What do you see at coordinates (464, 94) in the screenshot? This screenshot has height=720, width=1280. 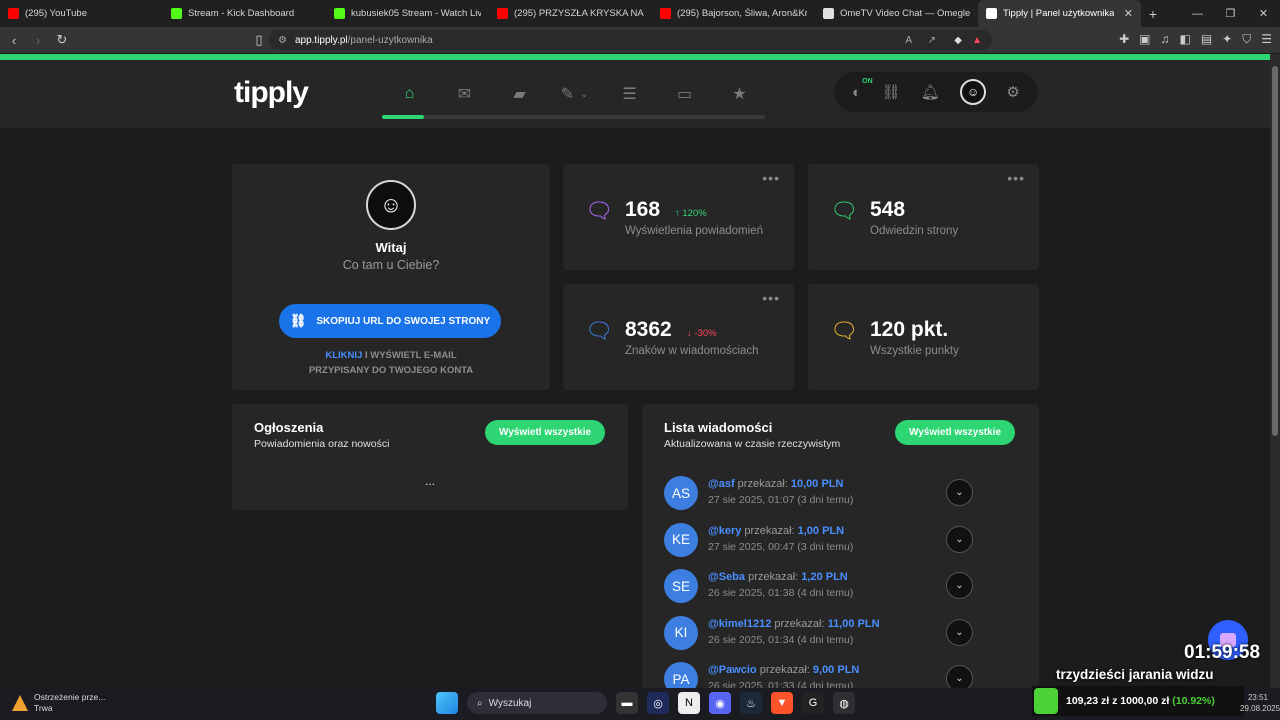 I see `nav-inbox: ✉` at bounding box center [464, 94].